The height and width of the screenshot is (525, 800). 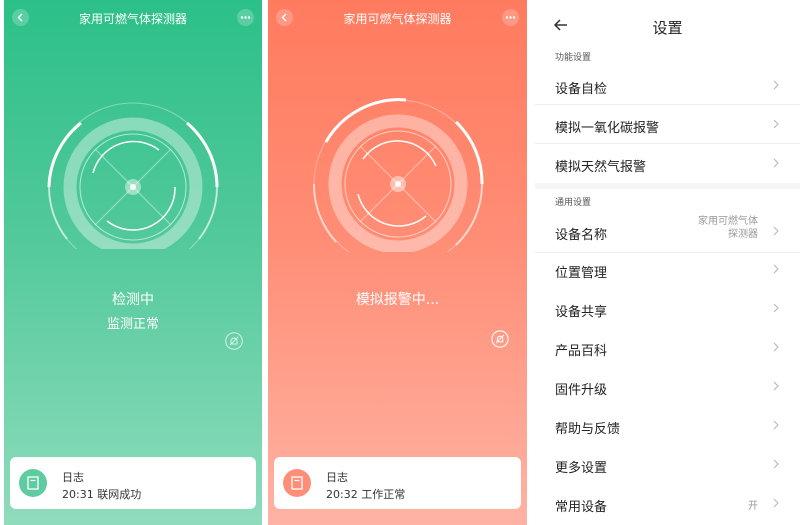 I want to click on row-label: 设备共享, so click(x=581, y=312).